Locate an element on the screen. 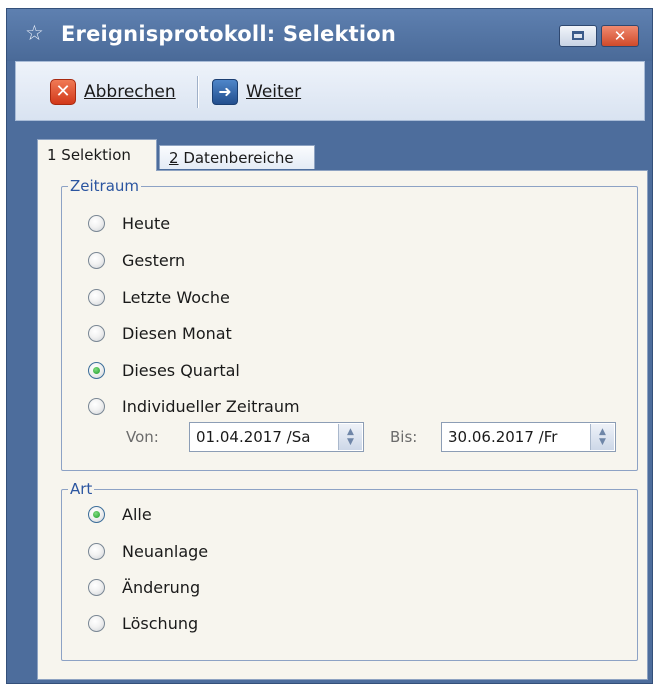  tab-datenbereiche: 2 Datenbereiche is located at coordinates (237, 157).